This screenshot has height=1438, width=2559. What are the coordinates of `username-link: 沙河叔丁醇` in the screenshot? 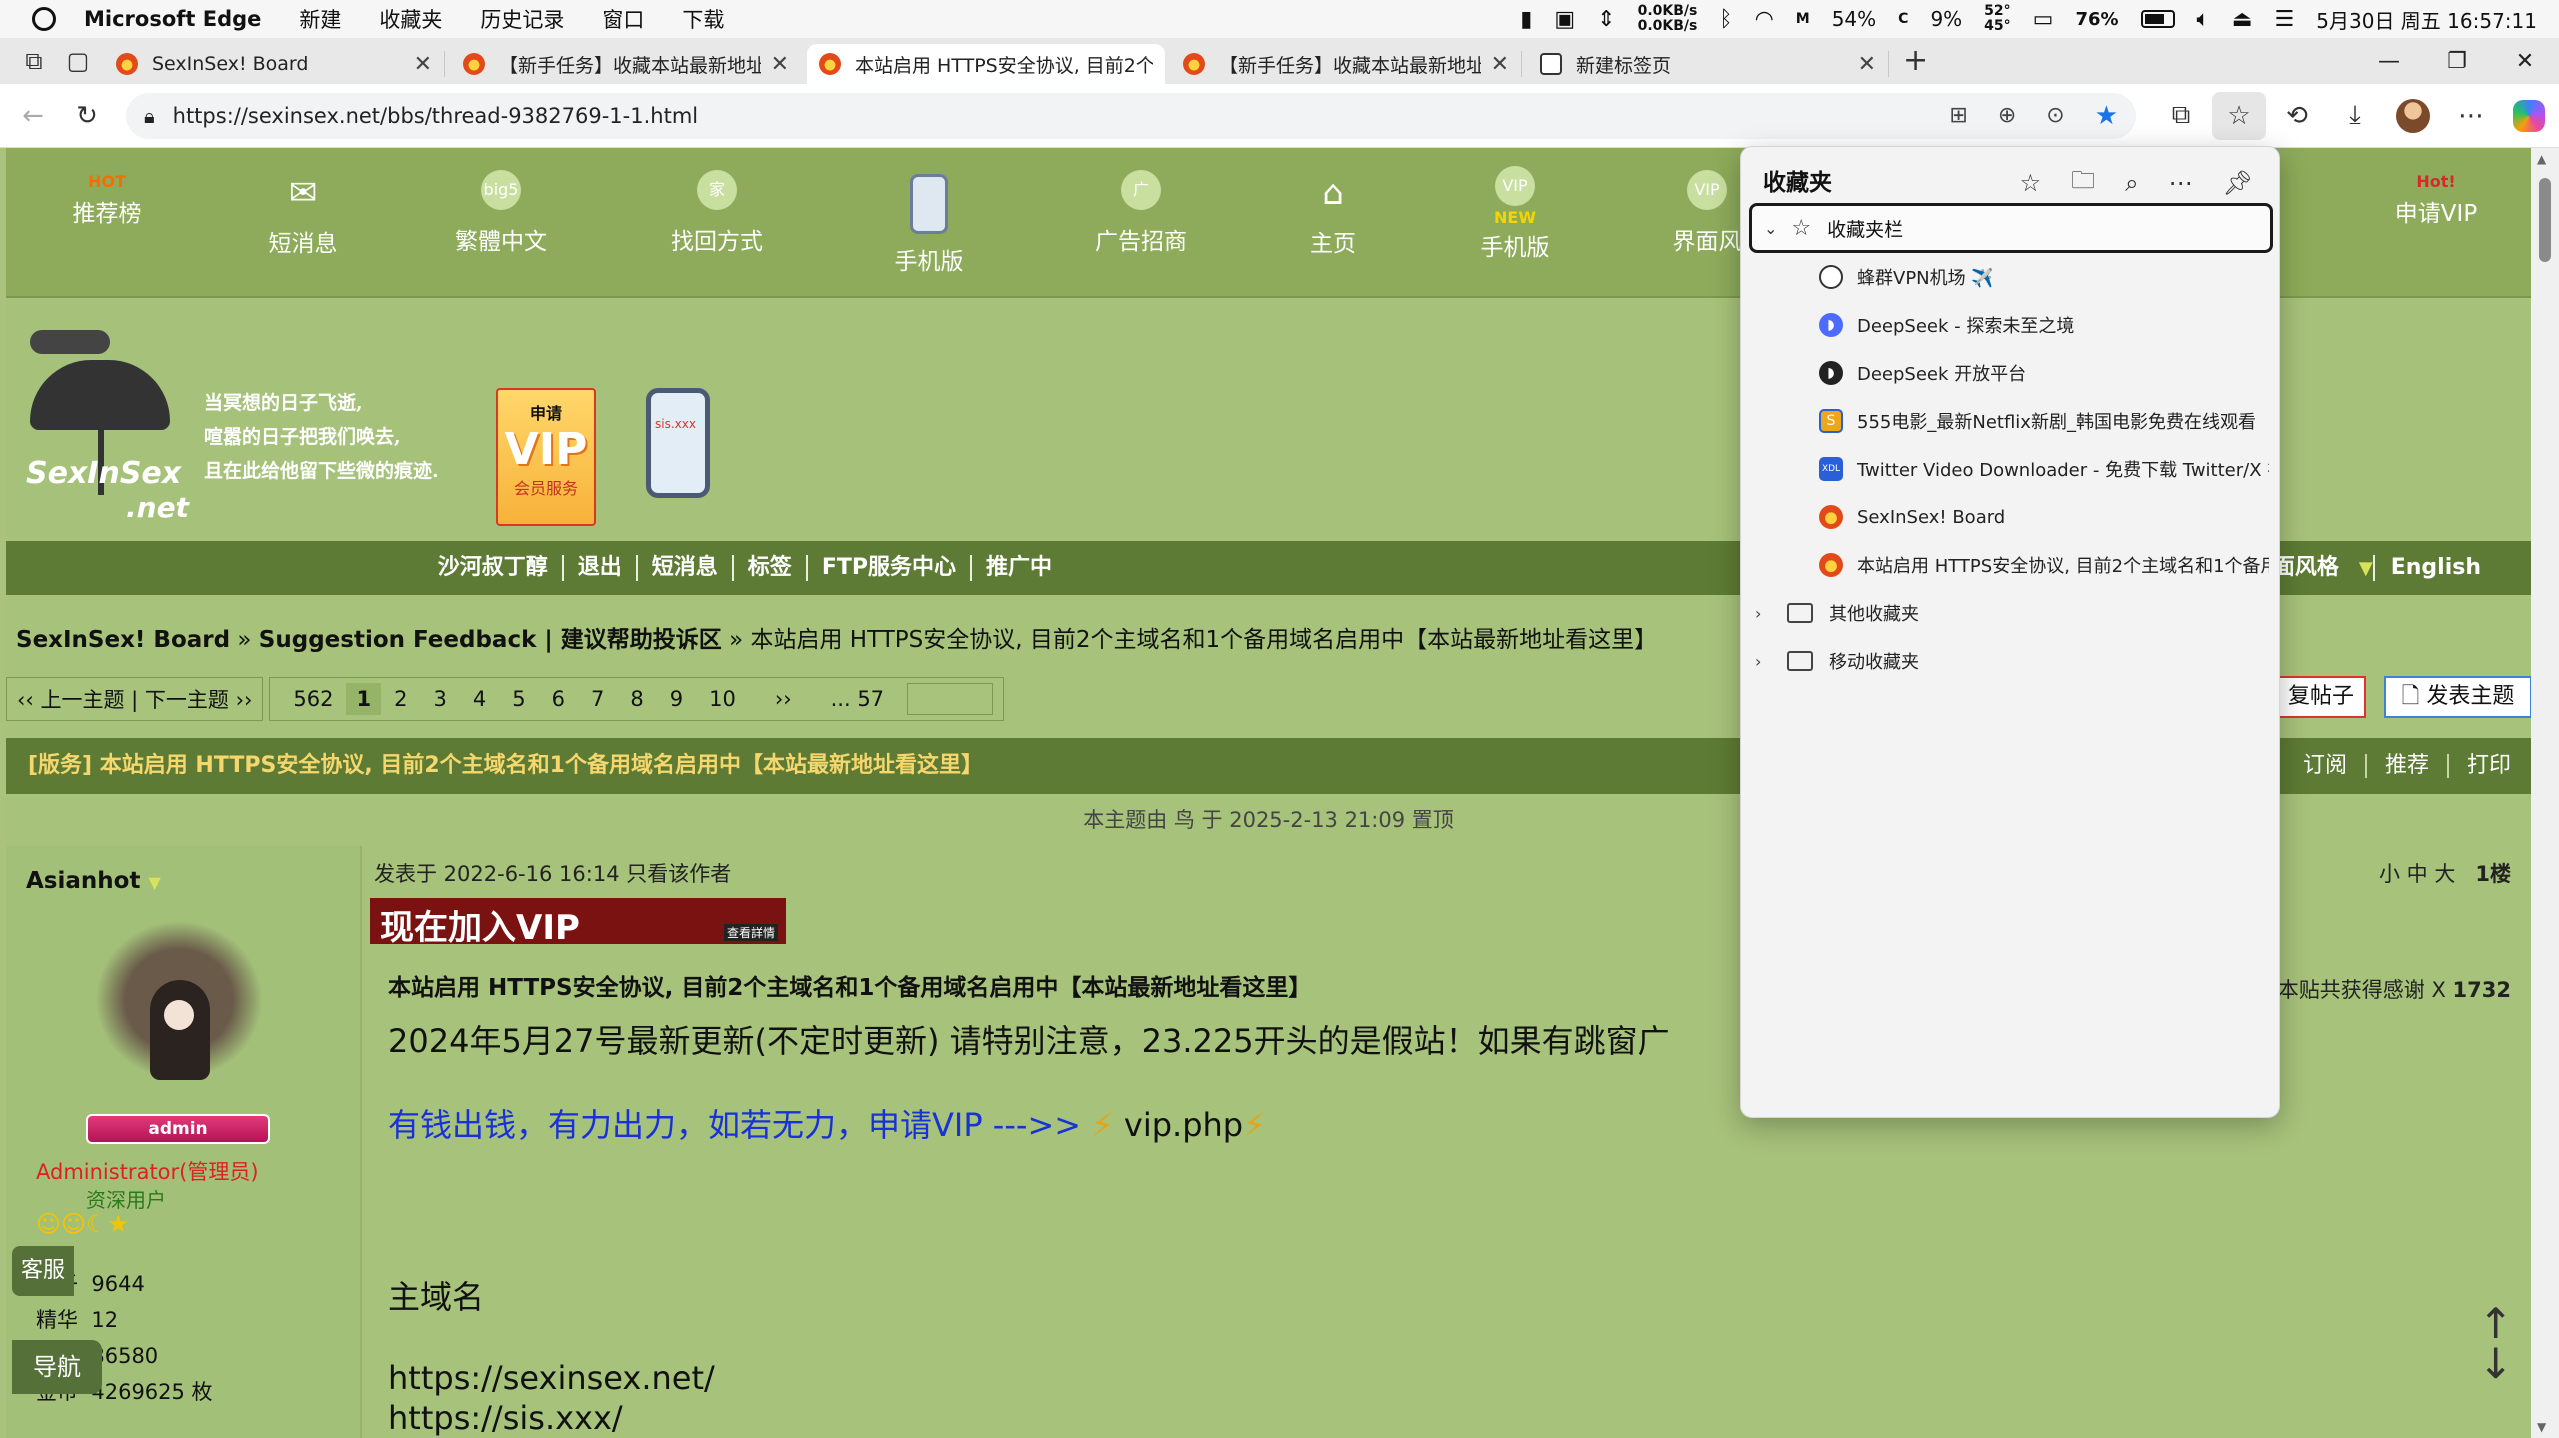 It's located at (493, 568).